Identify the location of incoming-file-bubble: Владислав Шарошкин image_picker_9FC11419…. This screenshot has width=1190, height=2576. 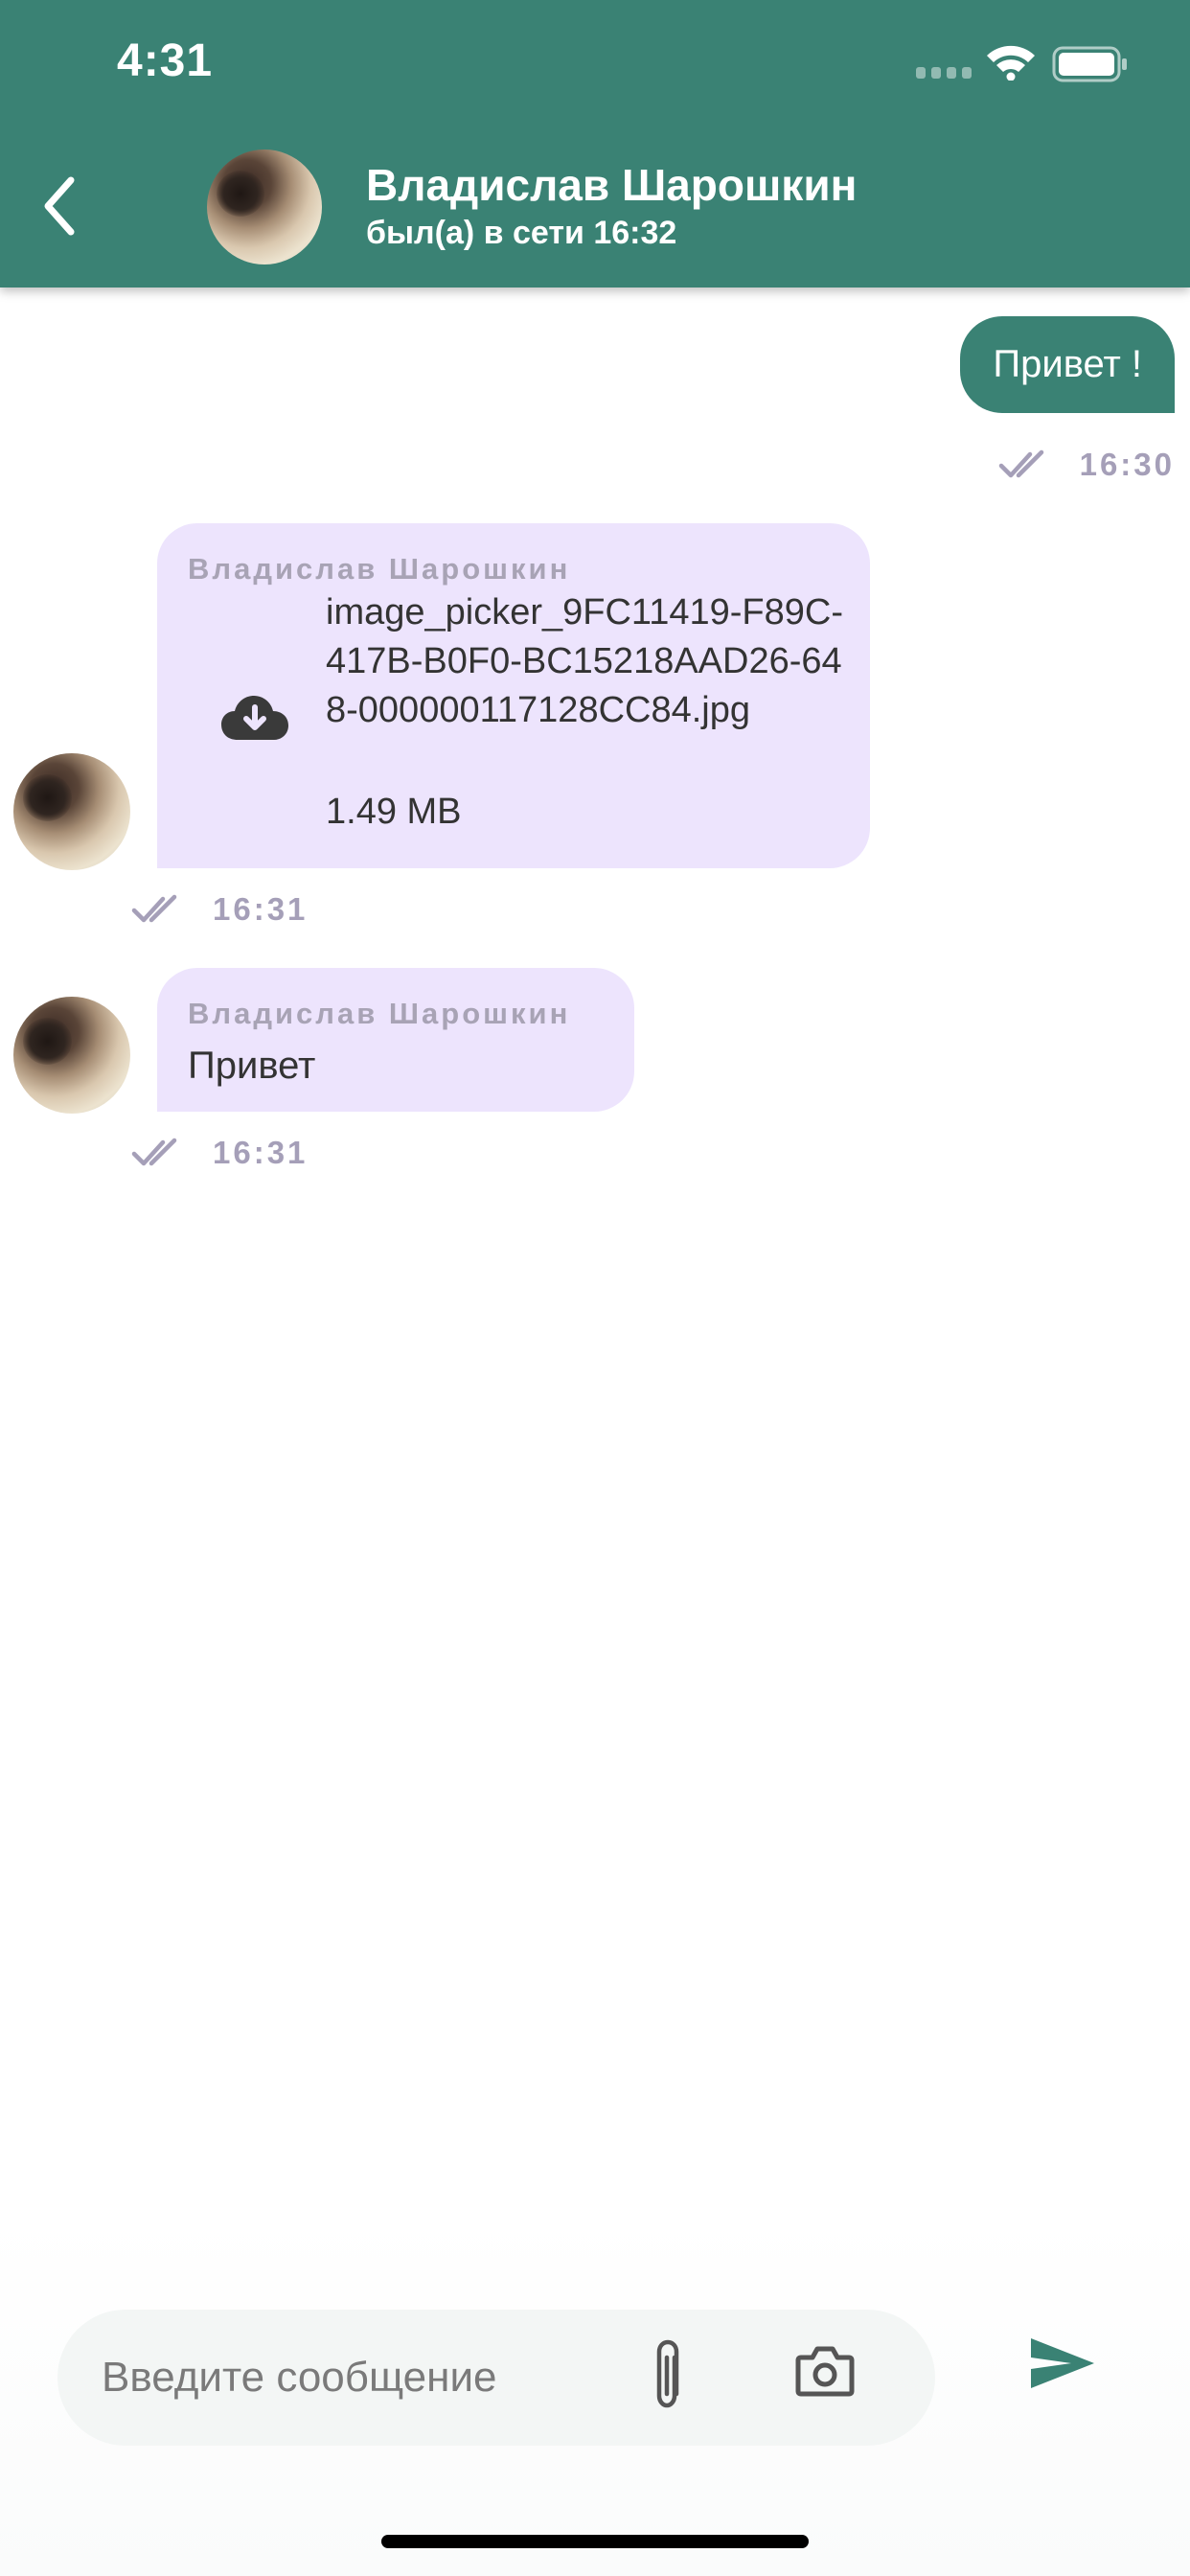
(513, 695).